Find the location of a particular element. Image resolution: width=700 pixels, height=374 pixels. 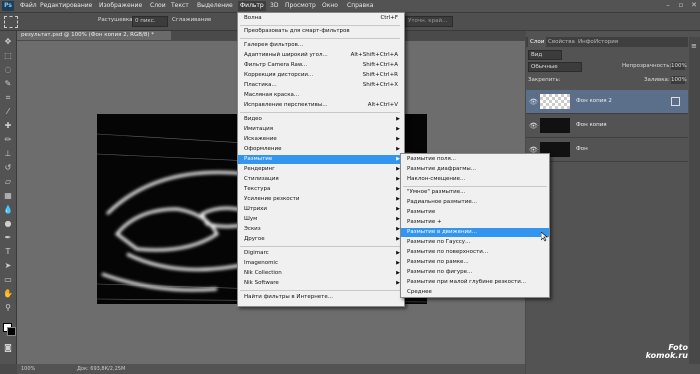

layer-filter-select: Вид is located at coordinates (545, 55).